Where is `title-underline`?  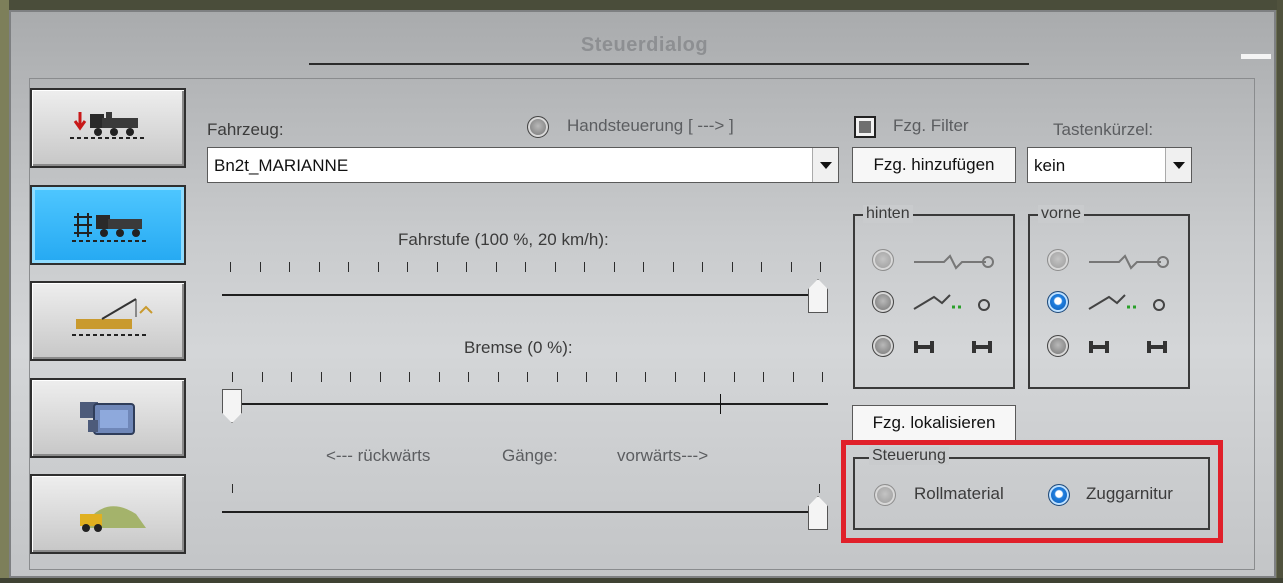
title-underline is located at coordinates (669, 64).